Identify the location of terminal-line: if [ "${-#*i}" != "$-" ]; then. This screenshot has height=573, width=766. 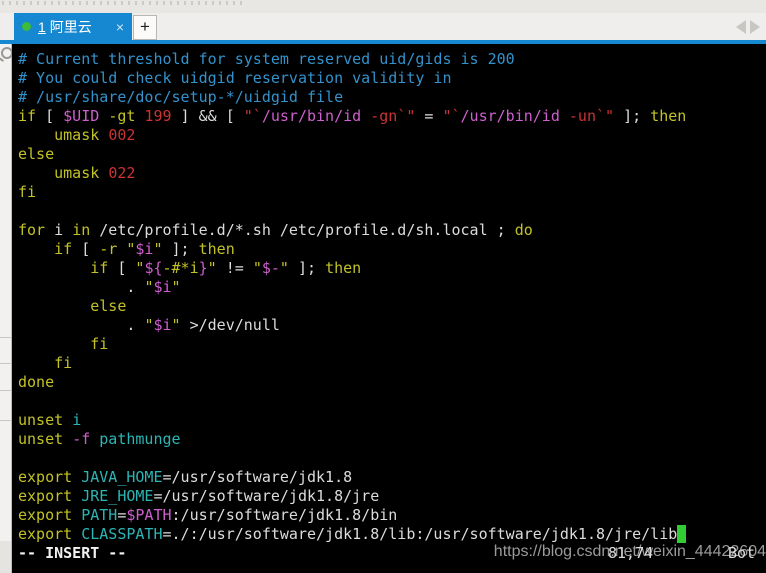
(392, 268).